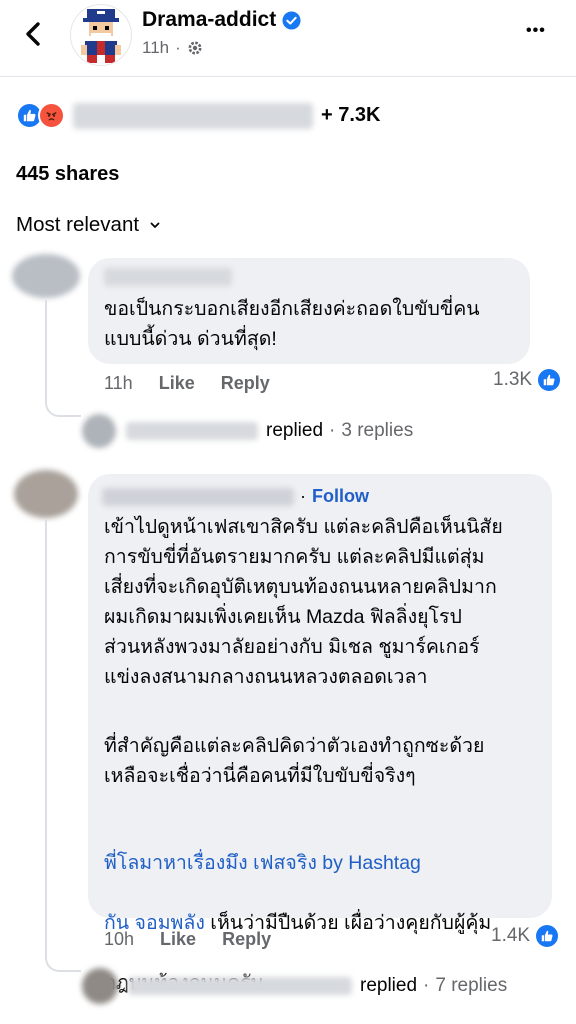 The image size is (576, 1024). What do you see at coordinates (101, 35) in the screenshot?
I see `page-avatar` at bounding box center [101, 35].